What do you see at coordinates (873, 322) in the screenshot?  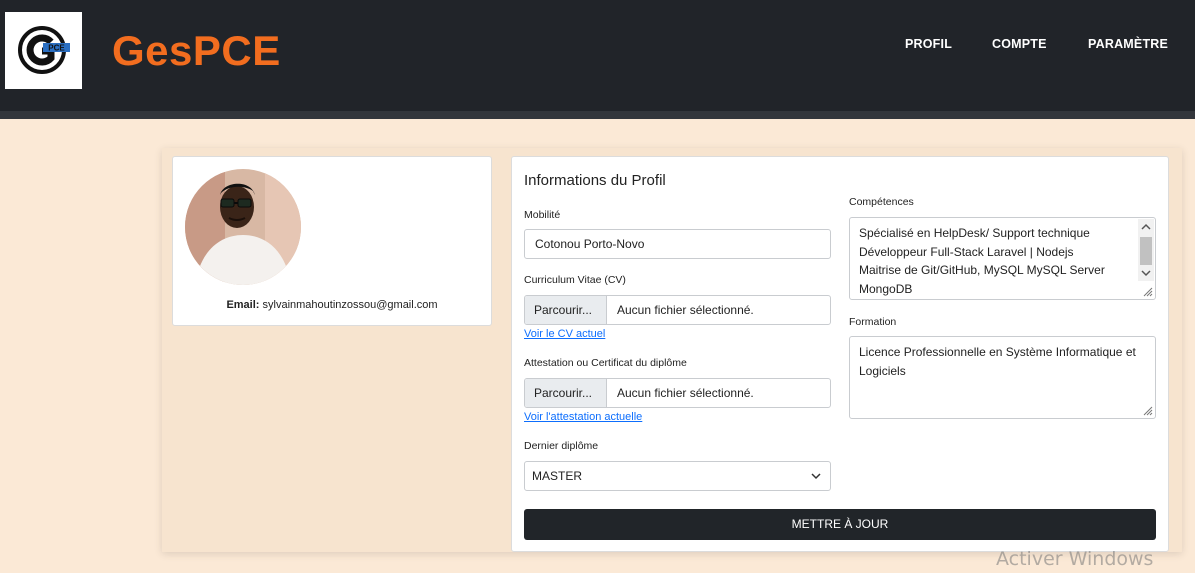 I see `training-label: Formation` at bounding box center [873, 322].